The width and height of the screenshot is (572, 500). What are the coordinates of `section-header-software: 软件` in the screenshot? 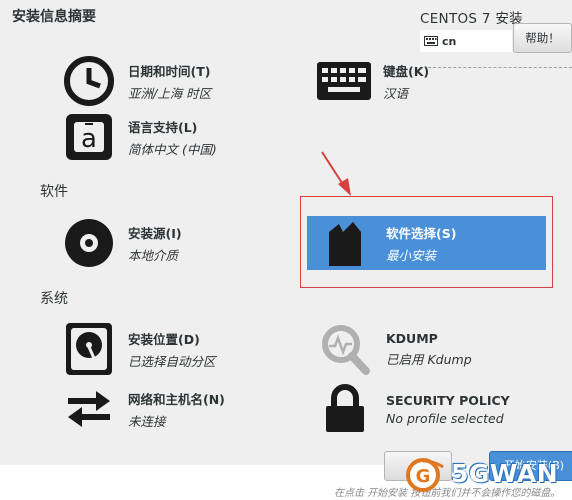 It's located at (54, 192).